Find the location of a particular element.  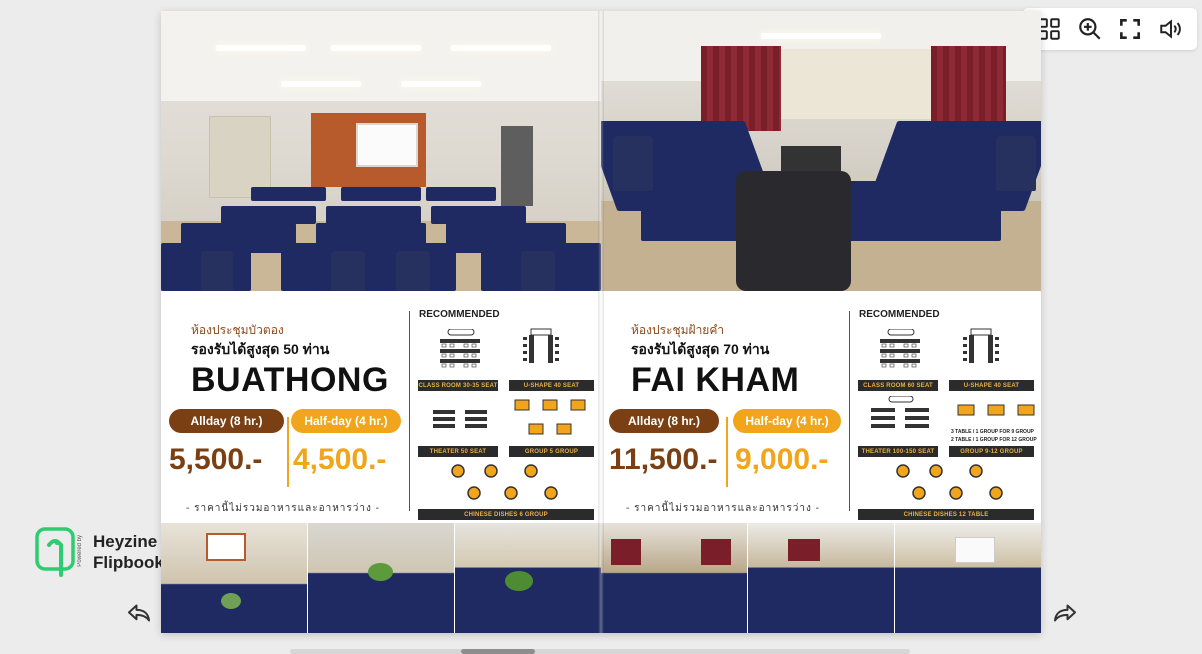

powered-by-label: Powered by is located at coordinates (80, 551).